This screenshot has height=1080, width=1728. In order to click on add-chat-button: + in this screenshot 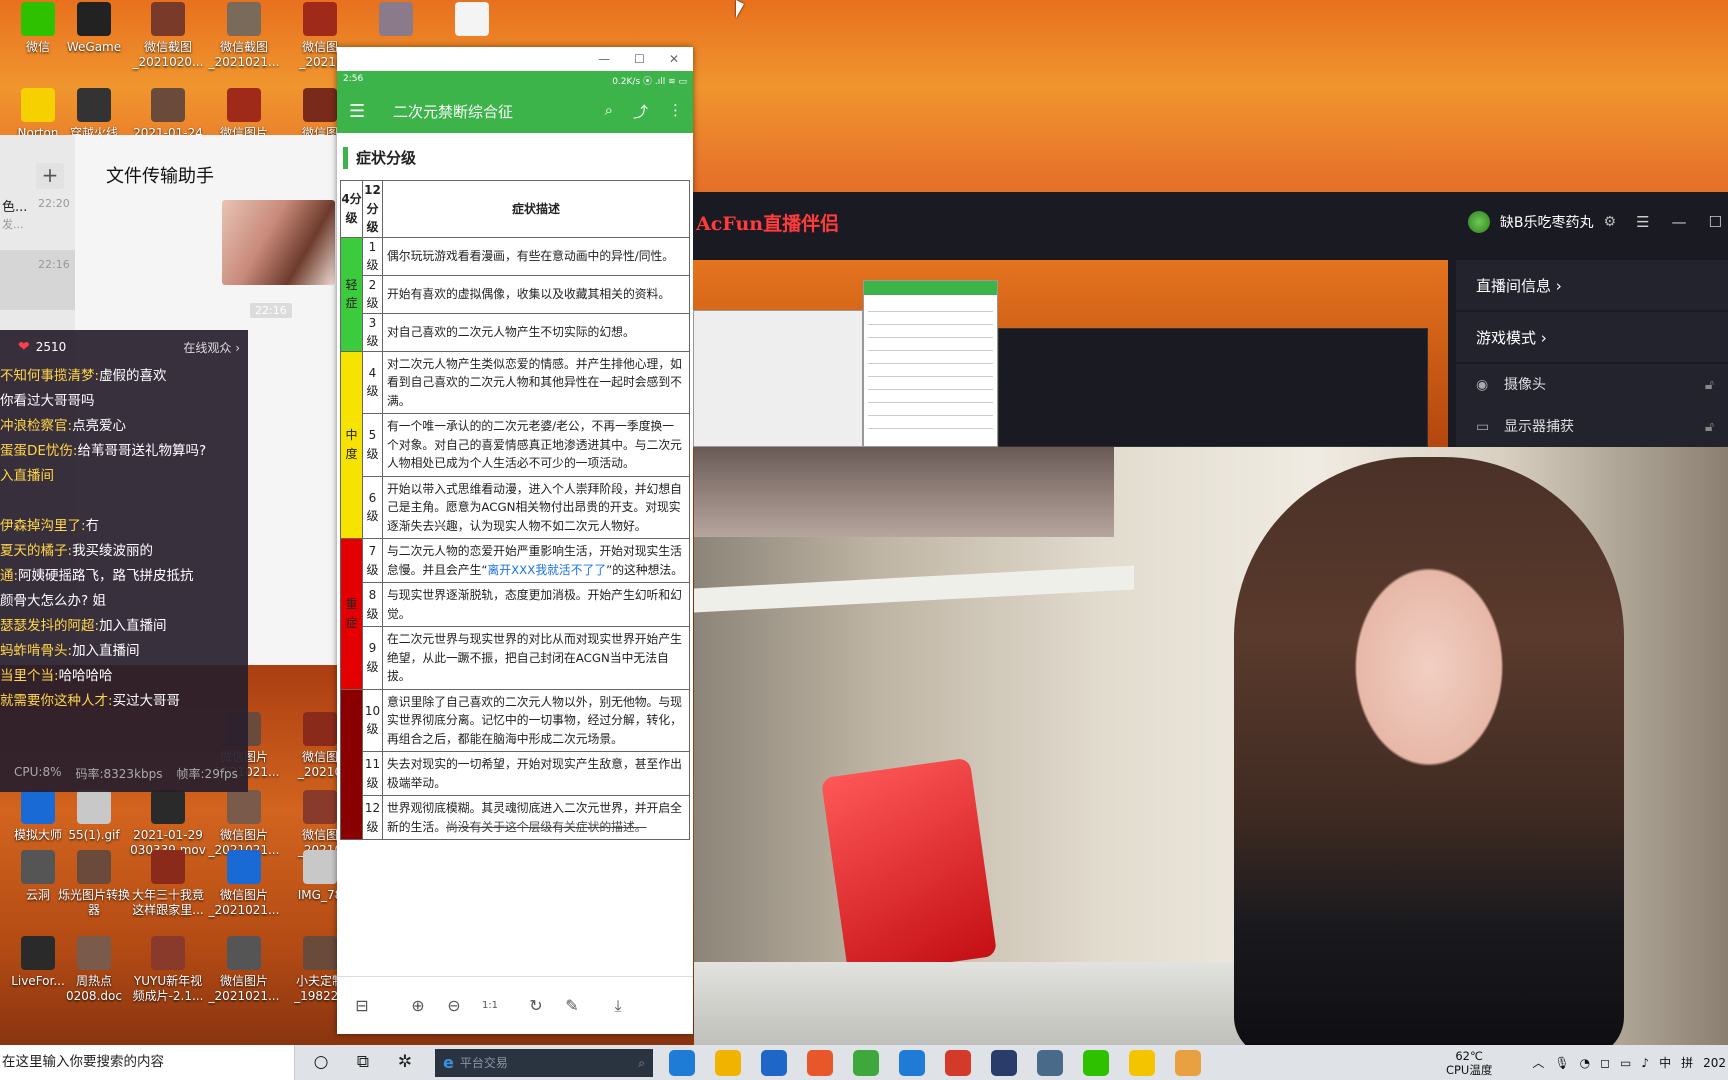, I will do `click(50, 176)`.